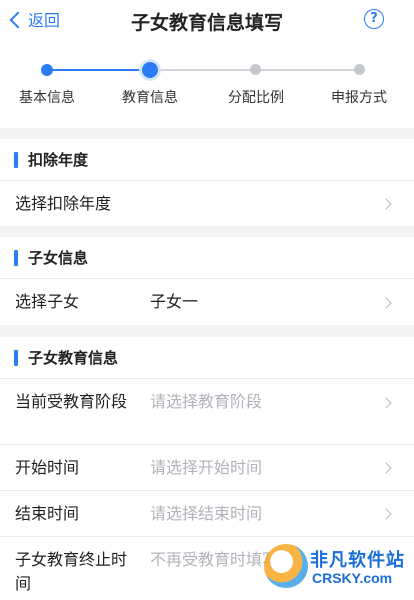 This screenshot has width=414, height=600. I want to click on section-header-deduction-year: 扣除年度, so click(207, 159).